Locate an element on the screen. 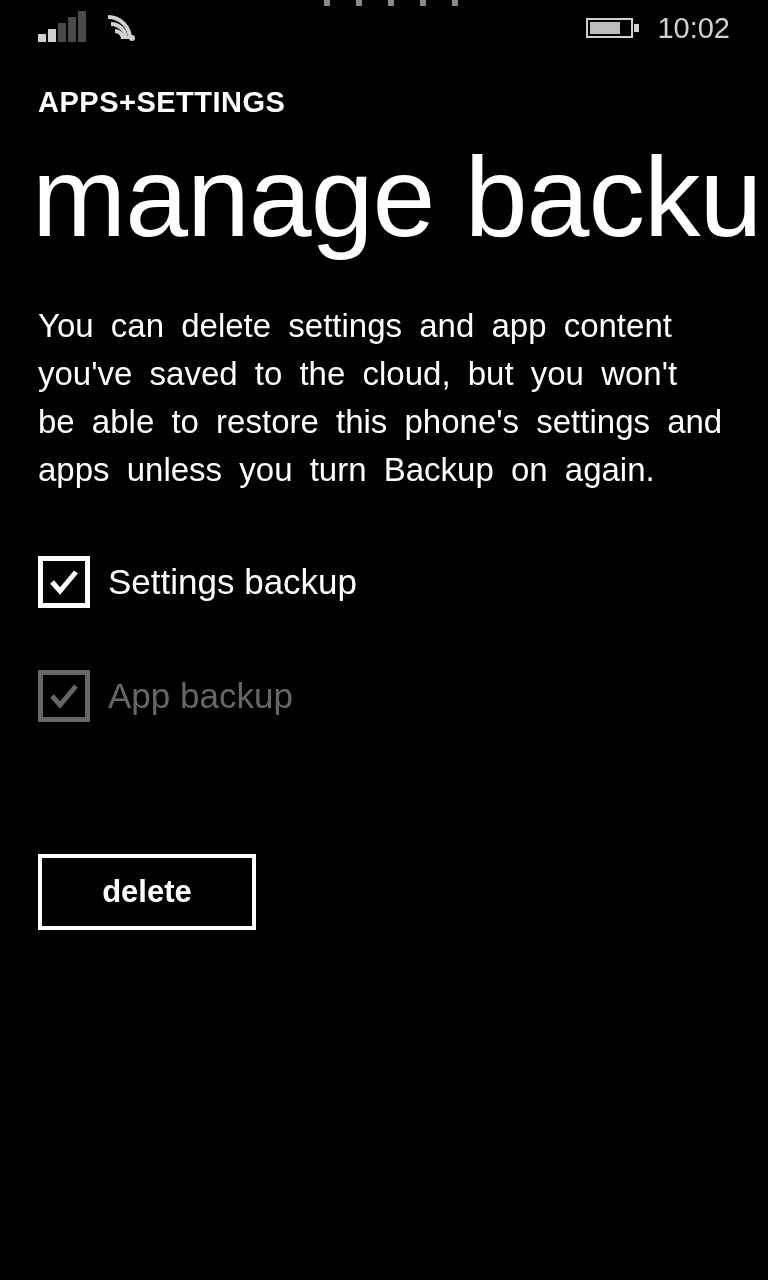 This screenshot has width=768, height=1280. page-title: manage backu is located at coordinates (397, 197).